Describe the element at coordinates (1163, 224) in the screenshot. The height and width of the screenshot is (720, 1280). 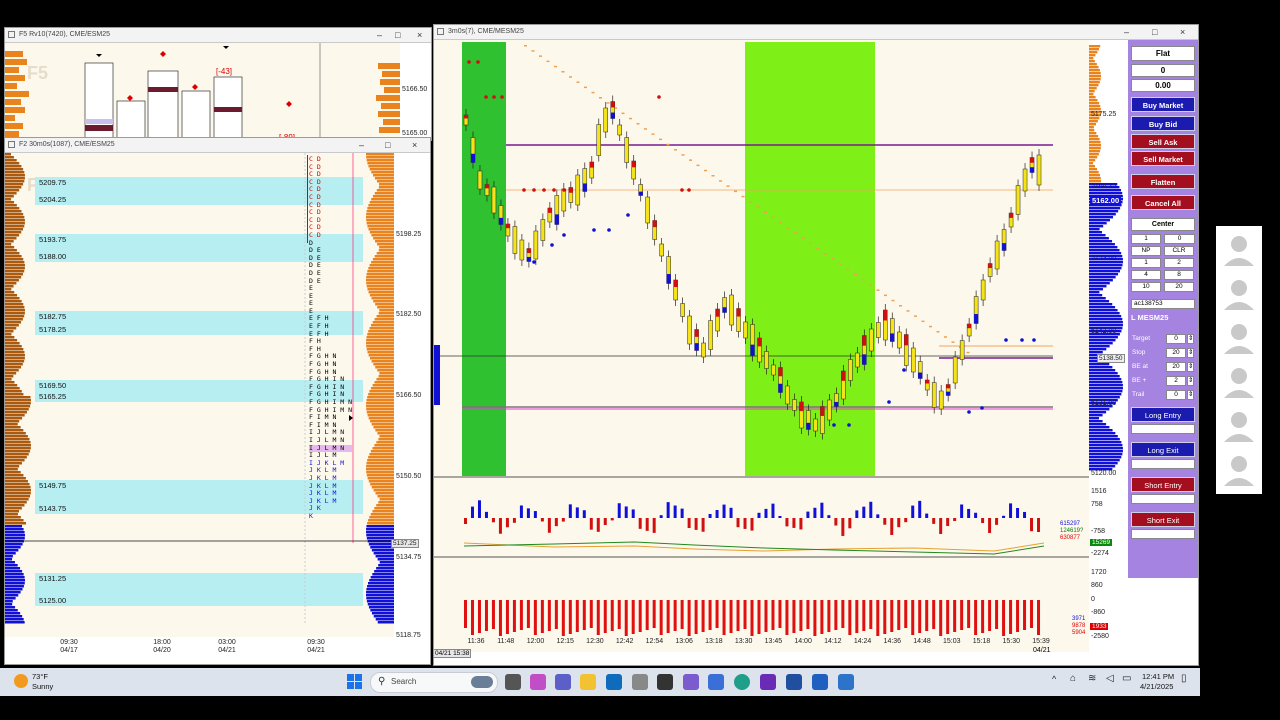
I see `center-button: Center` at that location.